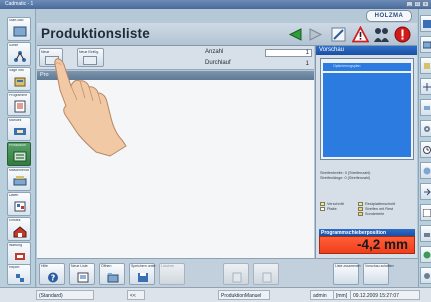  Describe the element at coordinates (360, 209) in the screenshot. I see `legend-swatch-streifen` at that location.